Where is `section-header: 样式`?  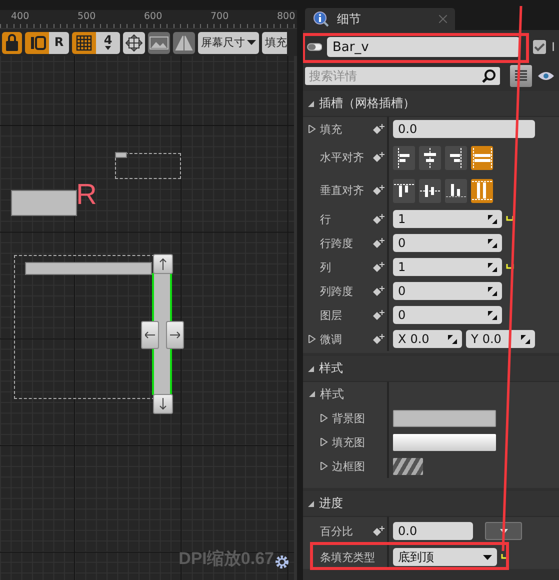 section-header: 样式 is located at coordinates (431, 369).